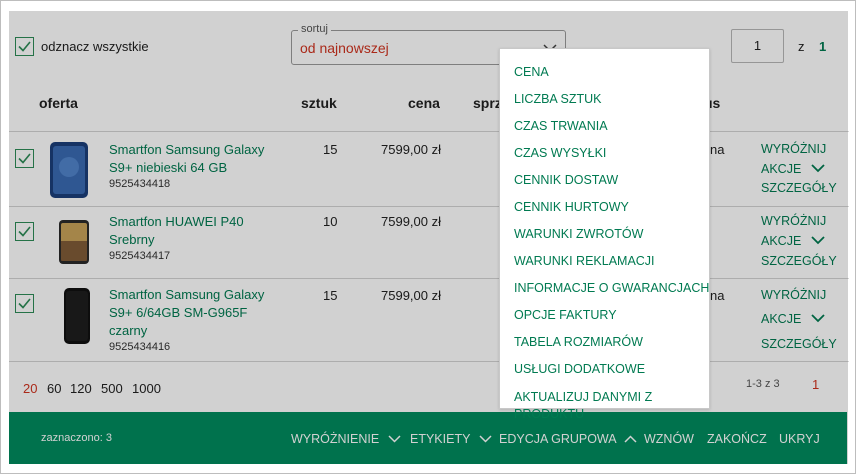  What do you see at coordinates (54, 388) in the screenshot?
I see `page-size-60: 60` at bounding box center [54, 388].